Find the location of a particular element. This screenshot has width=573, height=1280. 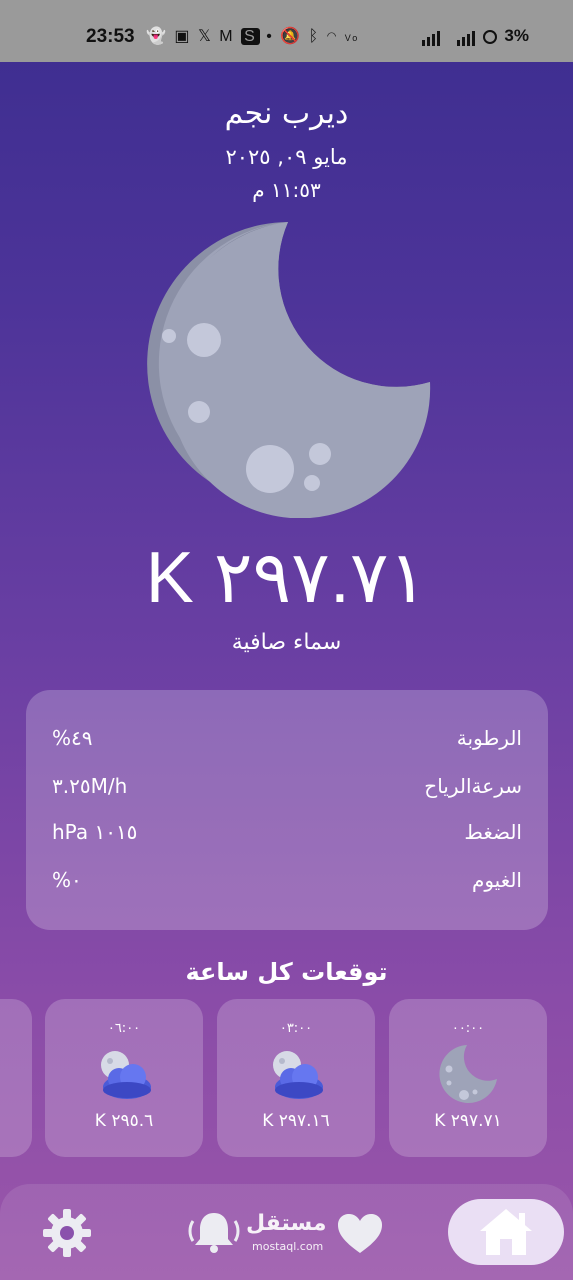

wifi-icon: ◠ is located at coordinates (332, 36).